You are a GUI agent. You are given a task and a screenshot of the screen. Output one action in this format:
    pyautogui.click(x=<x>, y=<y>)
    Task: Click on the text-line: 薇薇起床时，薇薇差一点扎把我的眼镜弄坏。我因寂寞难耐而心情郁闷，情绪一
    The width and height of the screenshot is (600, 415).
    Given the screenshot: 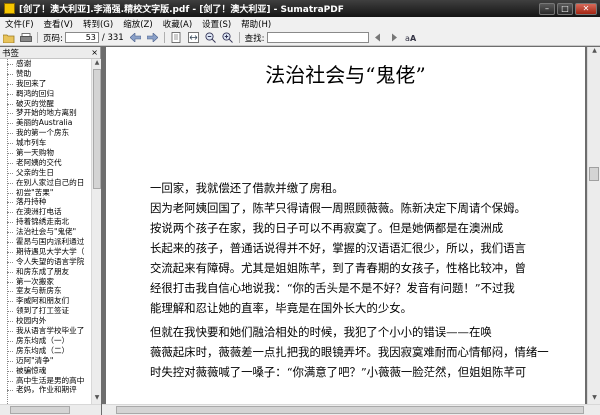 What is the action you would take?
    pyautogui.click(x=349, y=352)
    